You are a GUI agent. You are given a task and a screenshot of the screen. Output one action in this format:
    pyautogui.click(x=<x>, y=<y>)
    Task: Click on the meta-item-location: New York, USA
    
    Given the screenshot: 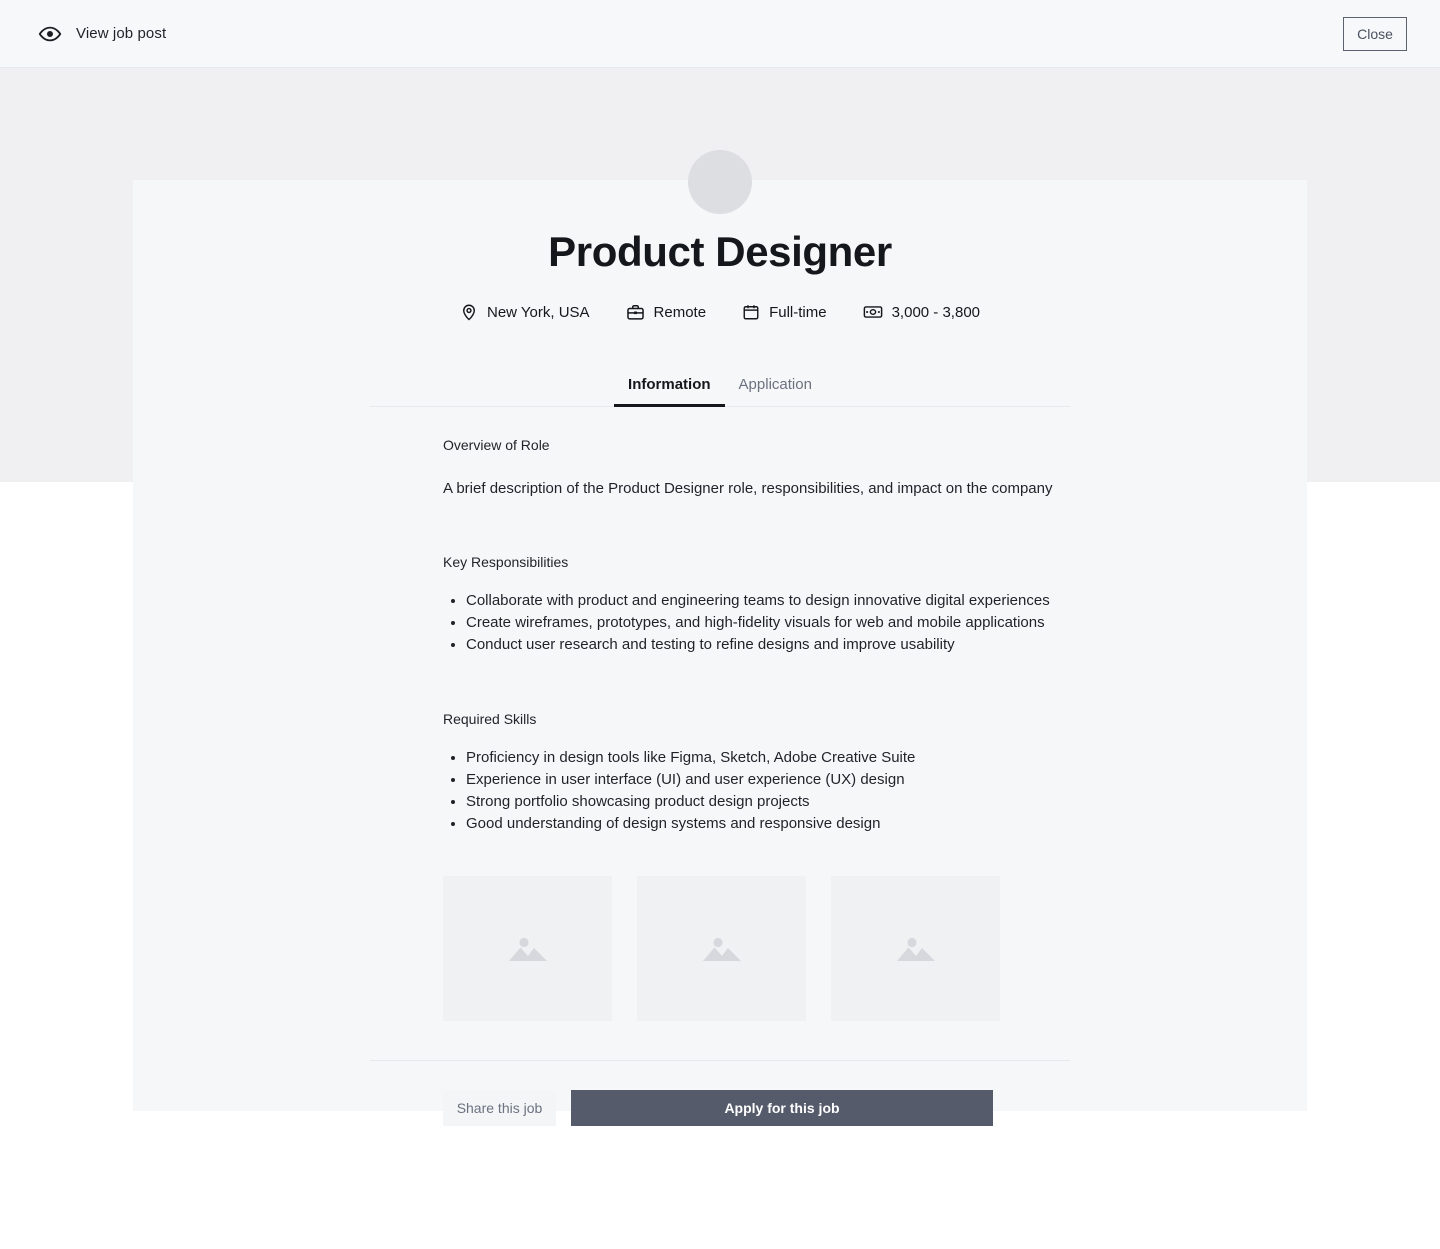 What is the action you would take?
    pyautogui.click(x=525, y=312)
    